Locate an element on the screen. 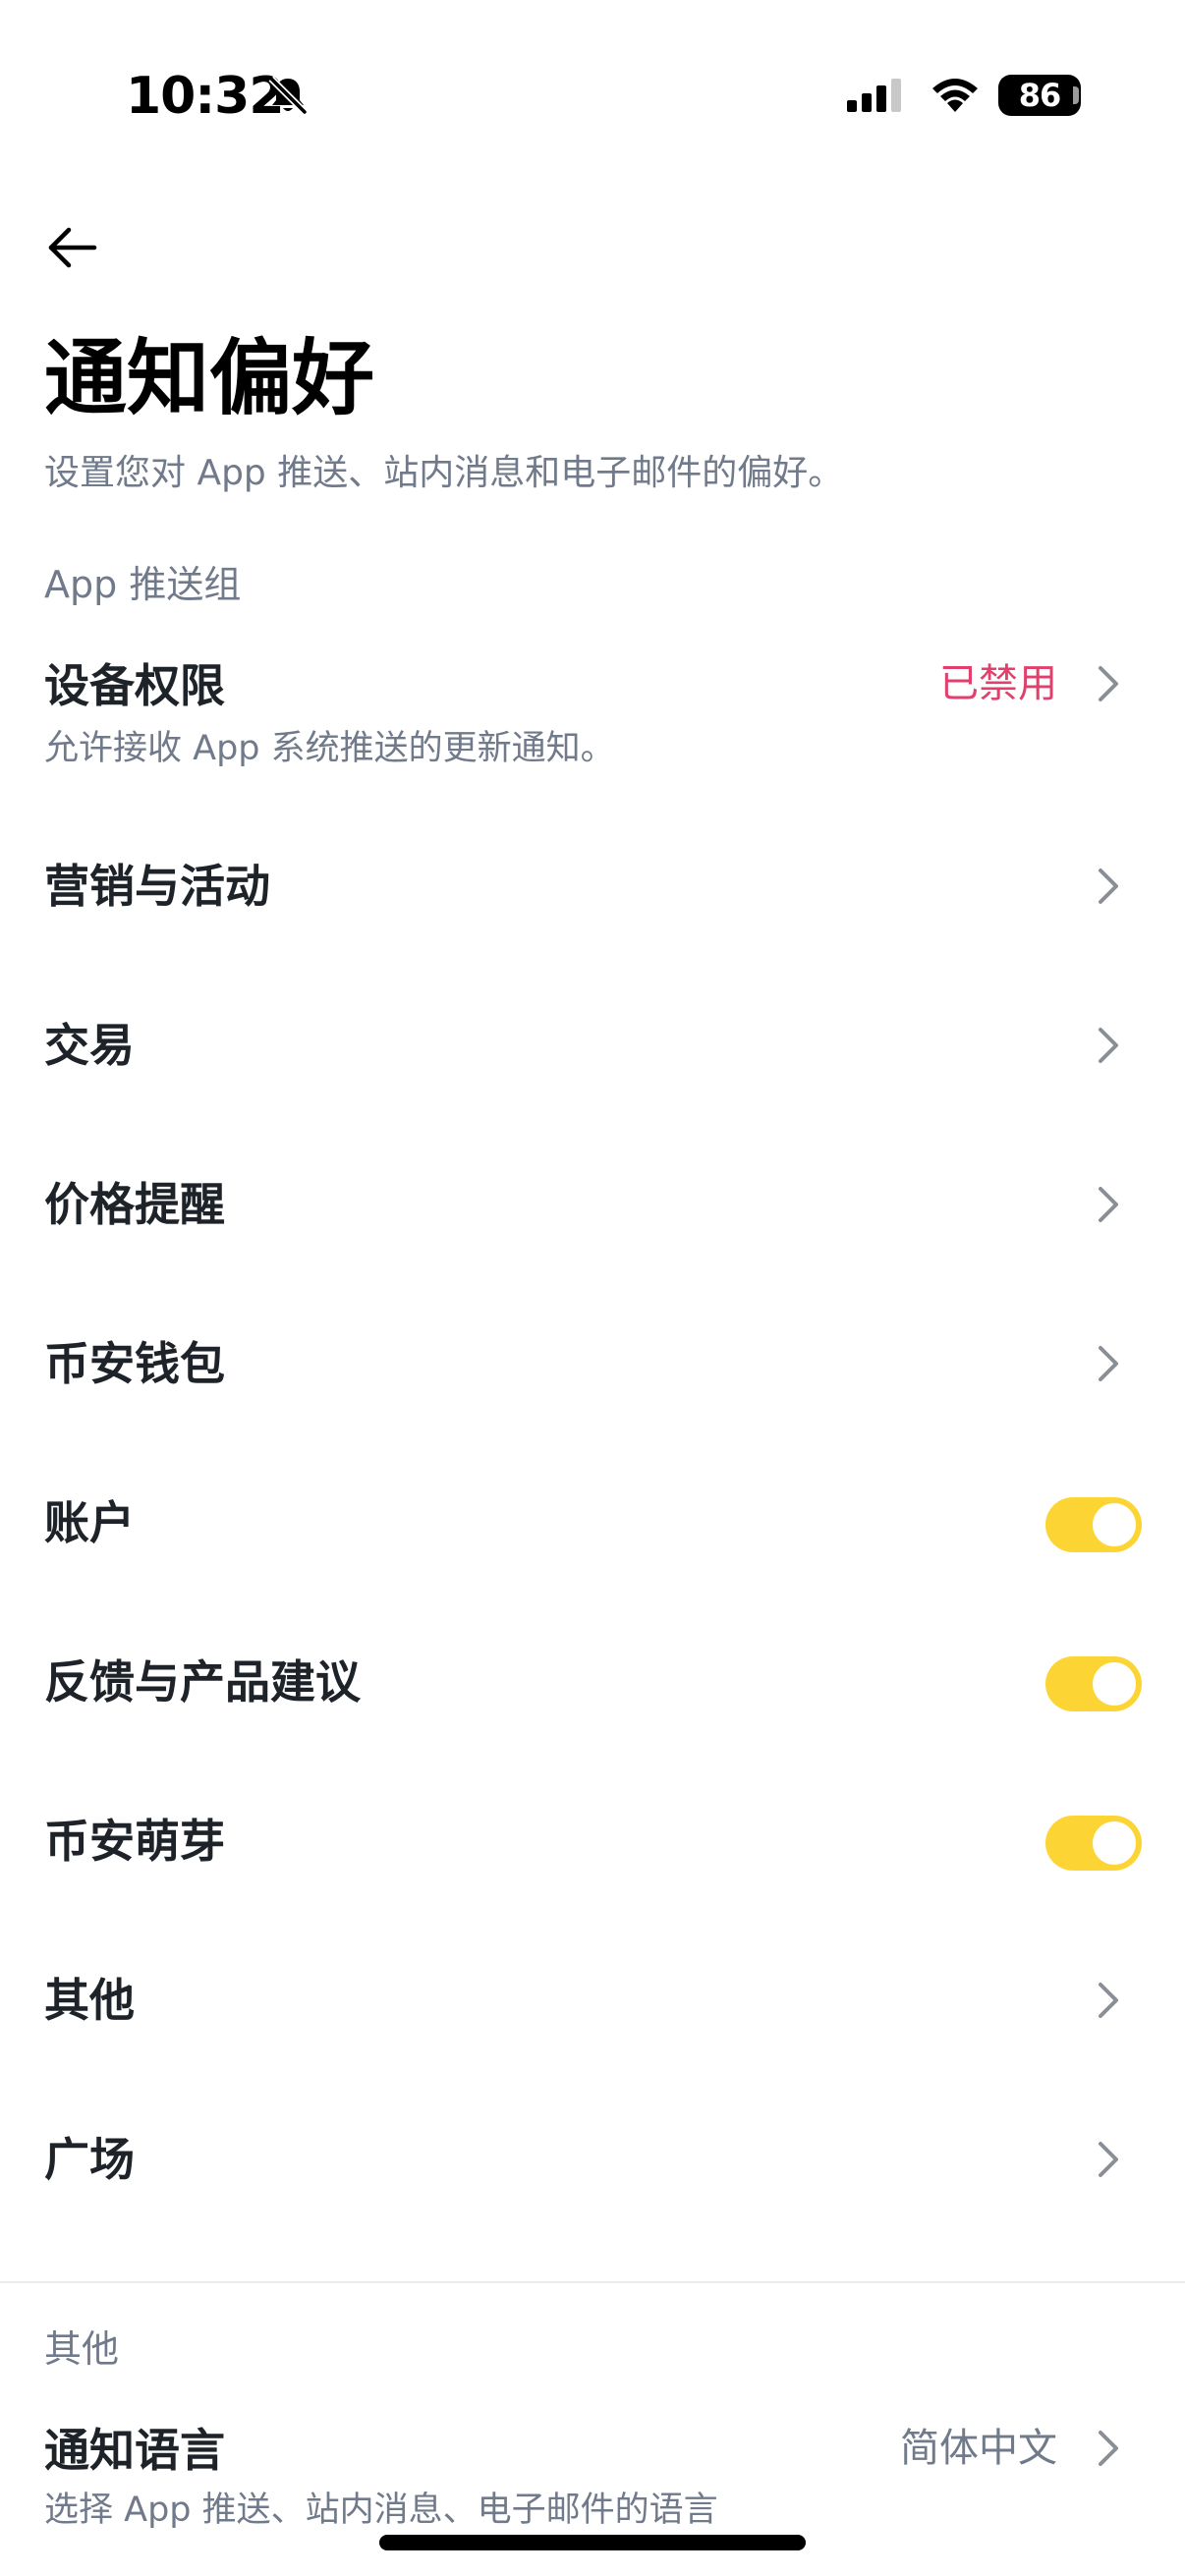 This screenshot has width=1185, height=2576. row-label: 通知语言 is located at coordinates (135, 2450).